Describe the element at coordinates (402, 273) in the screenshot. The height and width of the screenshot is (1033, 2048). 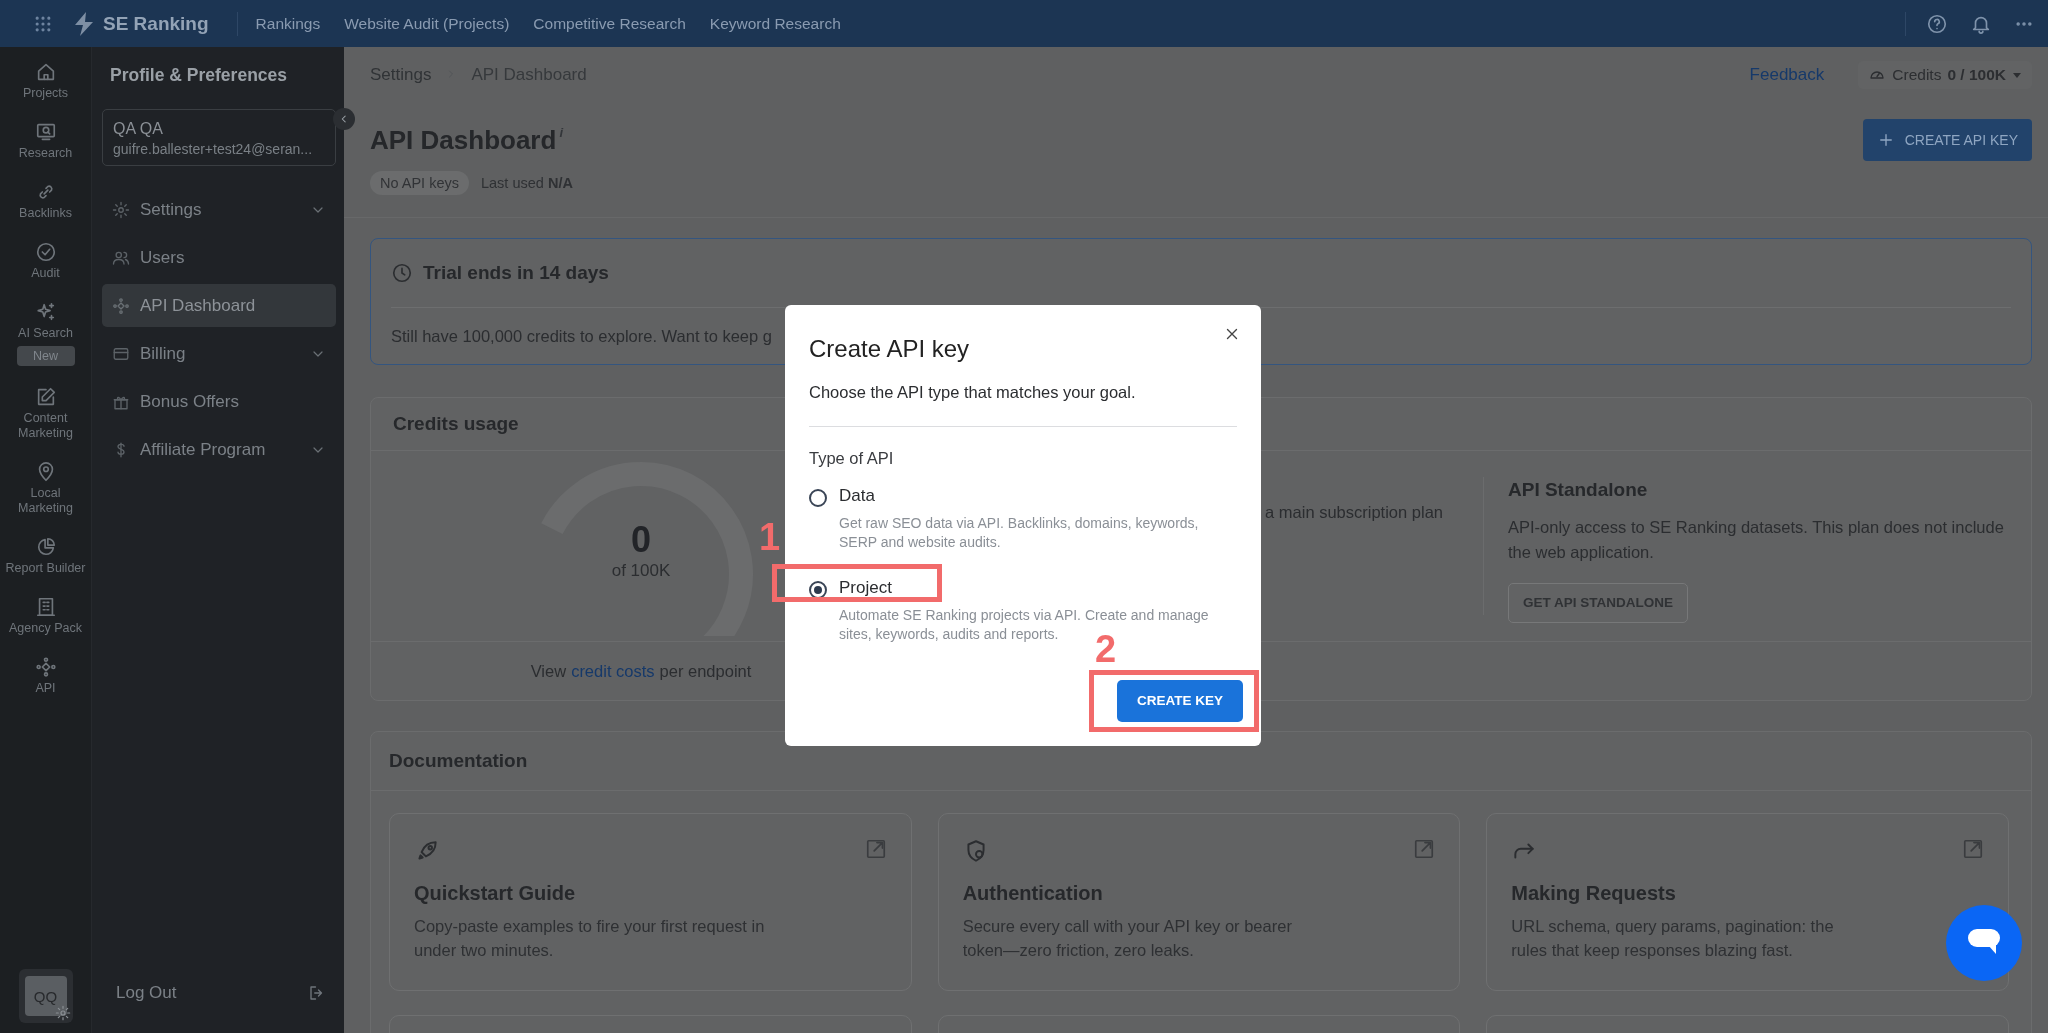
I see `clock-icon` at that location.